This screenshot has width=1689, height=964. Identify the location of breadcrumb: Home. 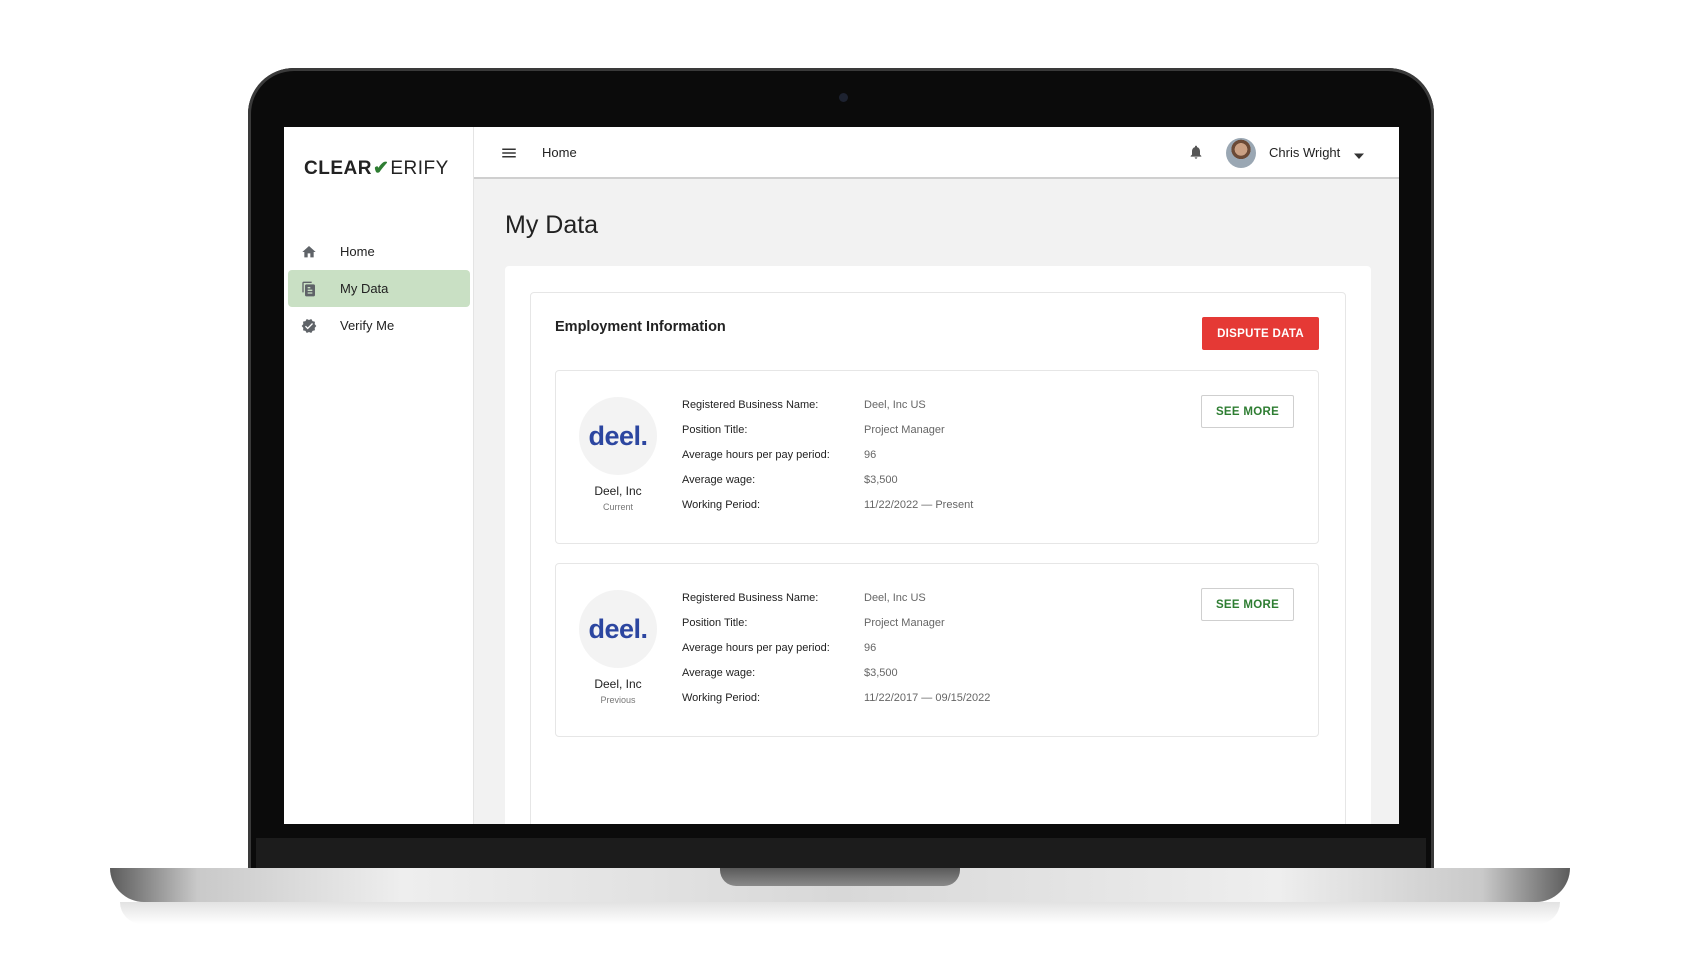
(559, 152).